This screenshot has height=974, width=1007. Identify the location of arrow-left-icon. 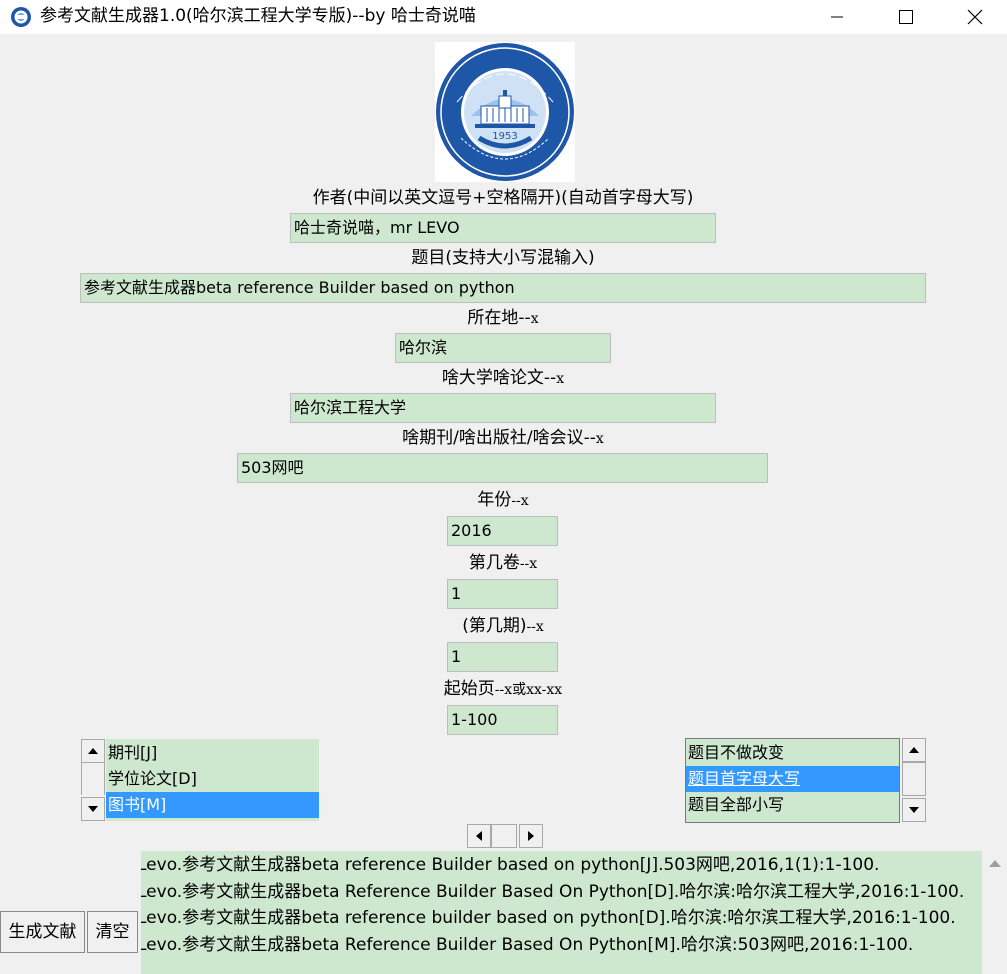
(479, 836).